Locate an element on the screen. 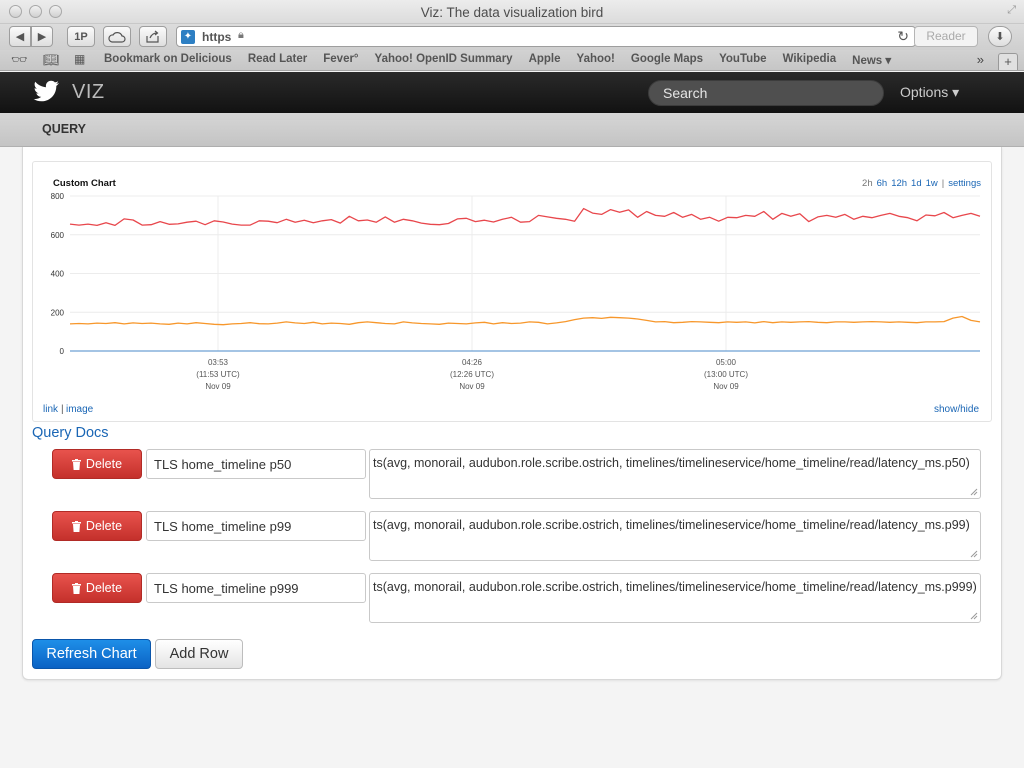 The image size is (1024, 768). forward-arrow-icon: ▶ is located at coordinates (42, 37).